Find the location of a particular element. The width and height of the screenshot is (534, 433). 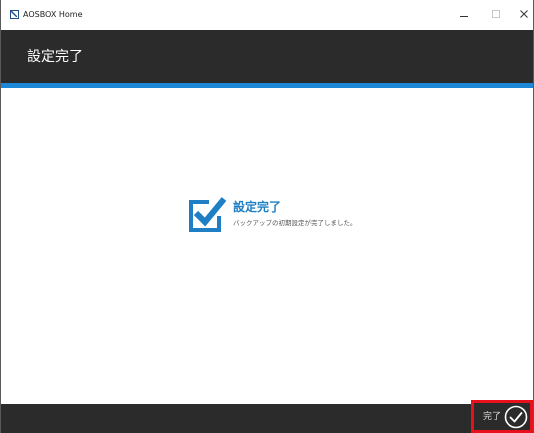

check-circle-icon is located at coordinates (516, 416).